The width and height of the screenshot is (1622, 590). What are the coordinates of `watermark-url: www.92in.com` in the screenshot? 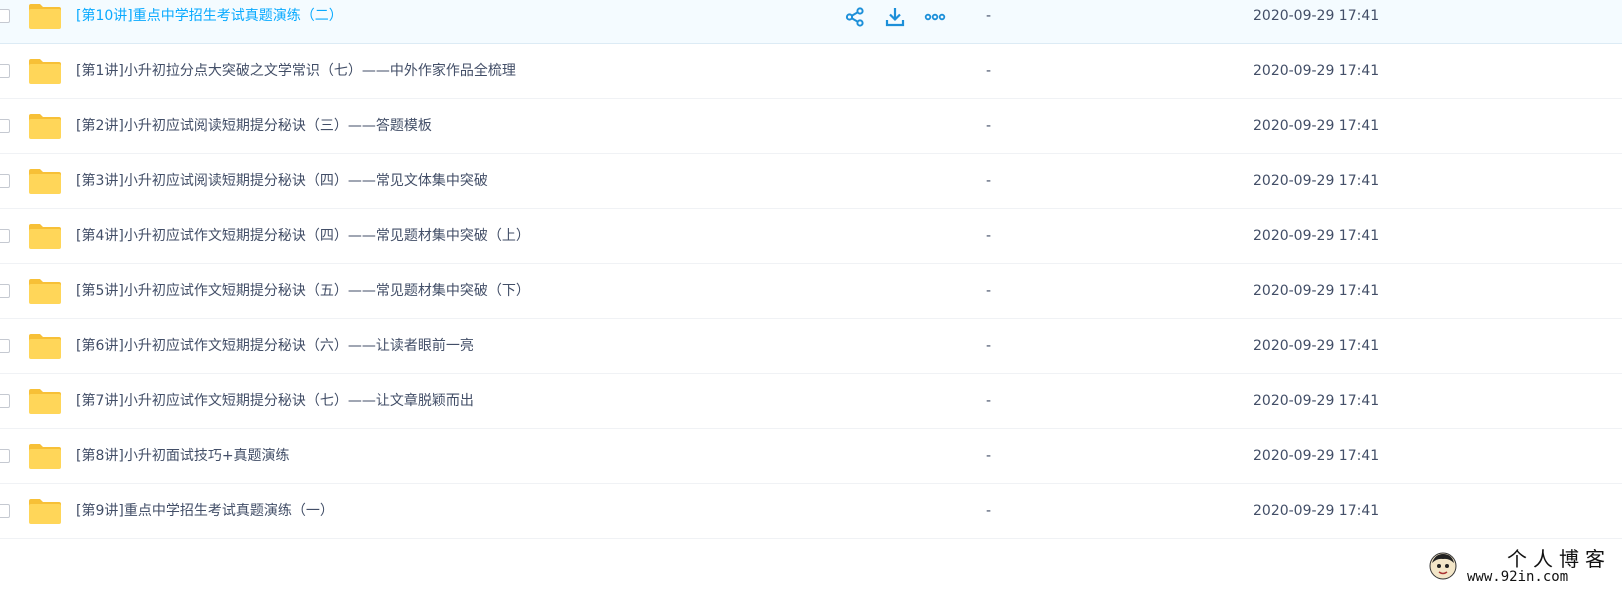 It's located at (1518, 577).